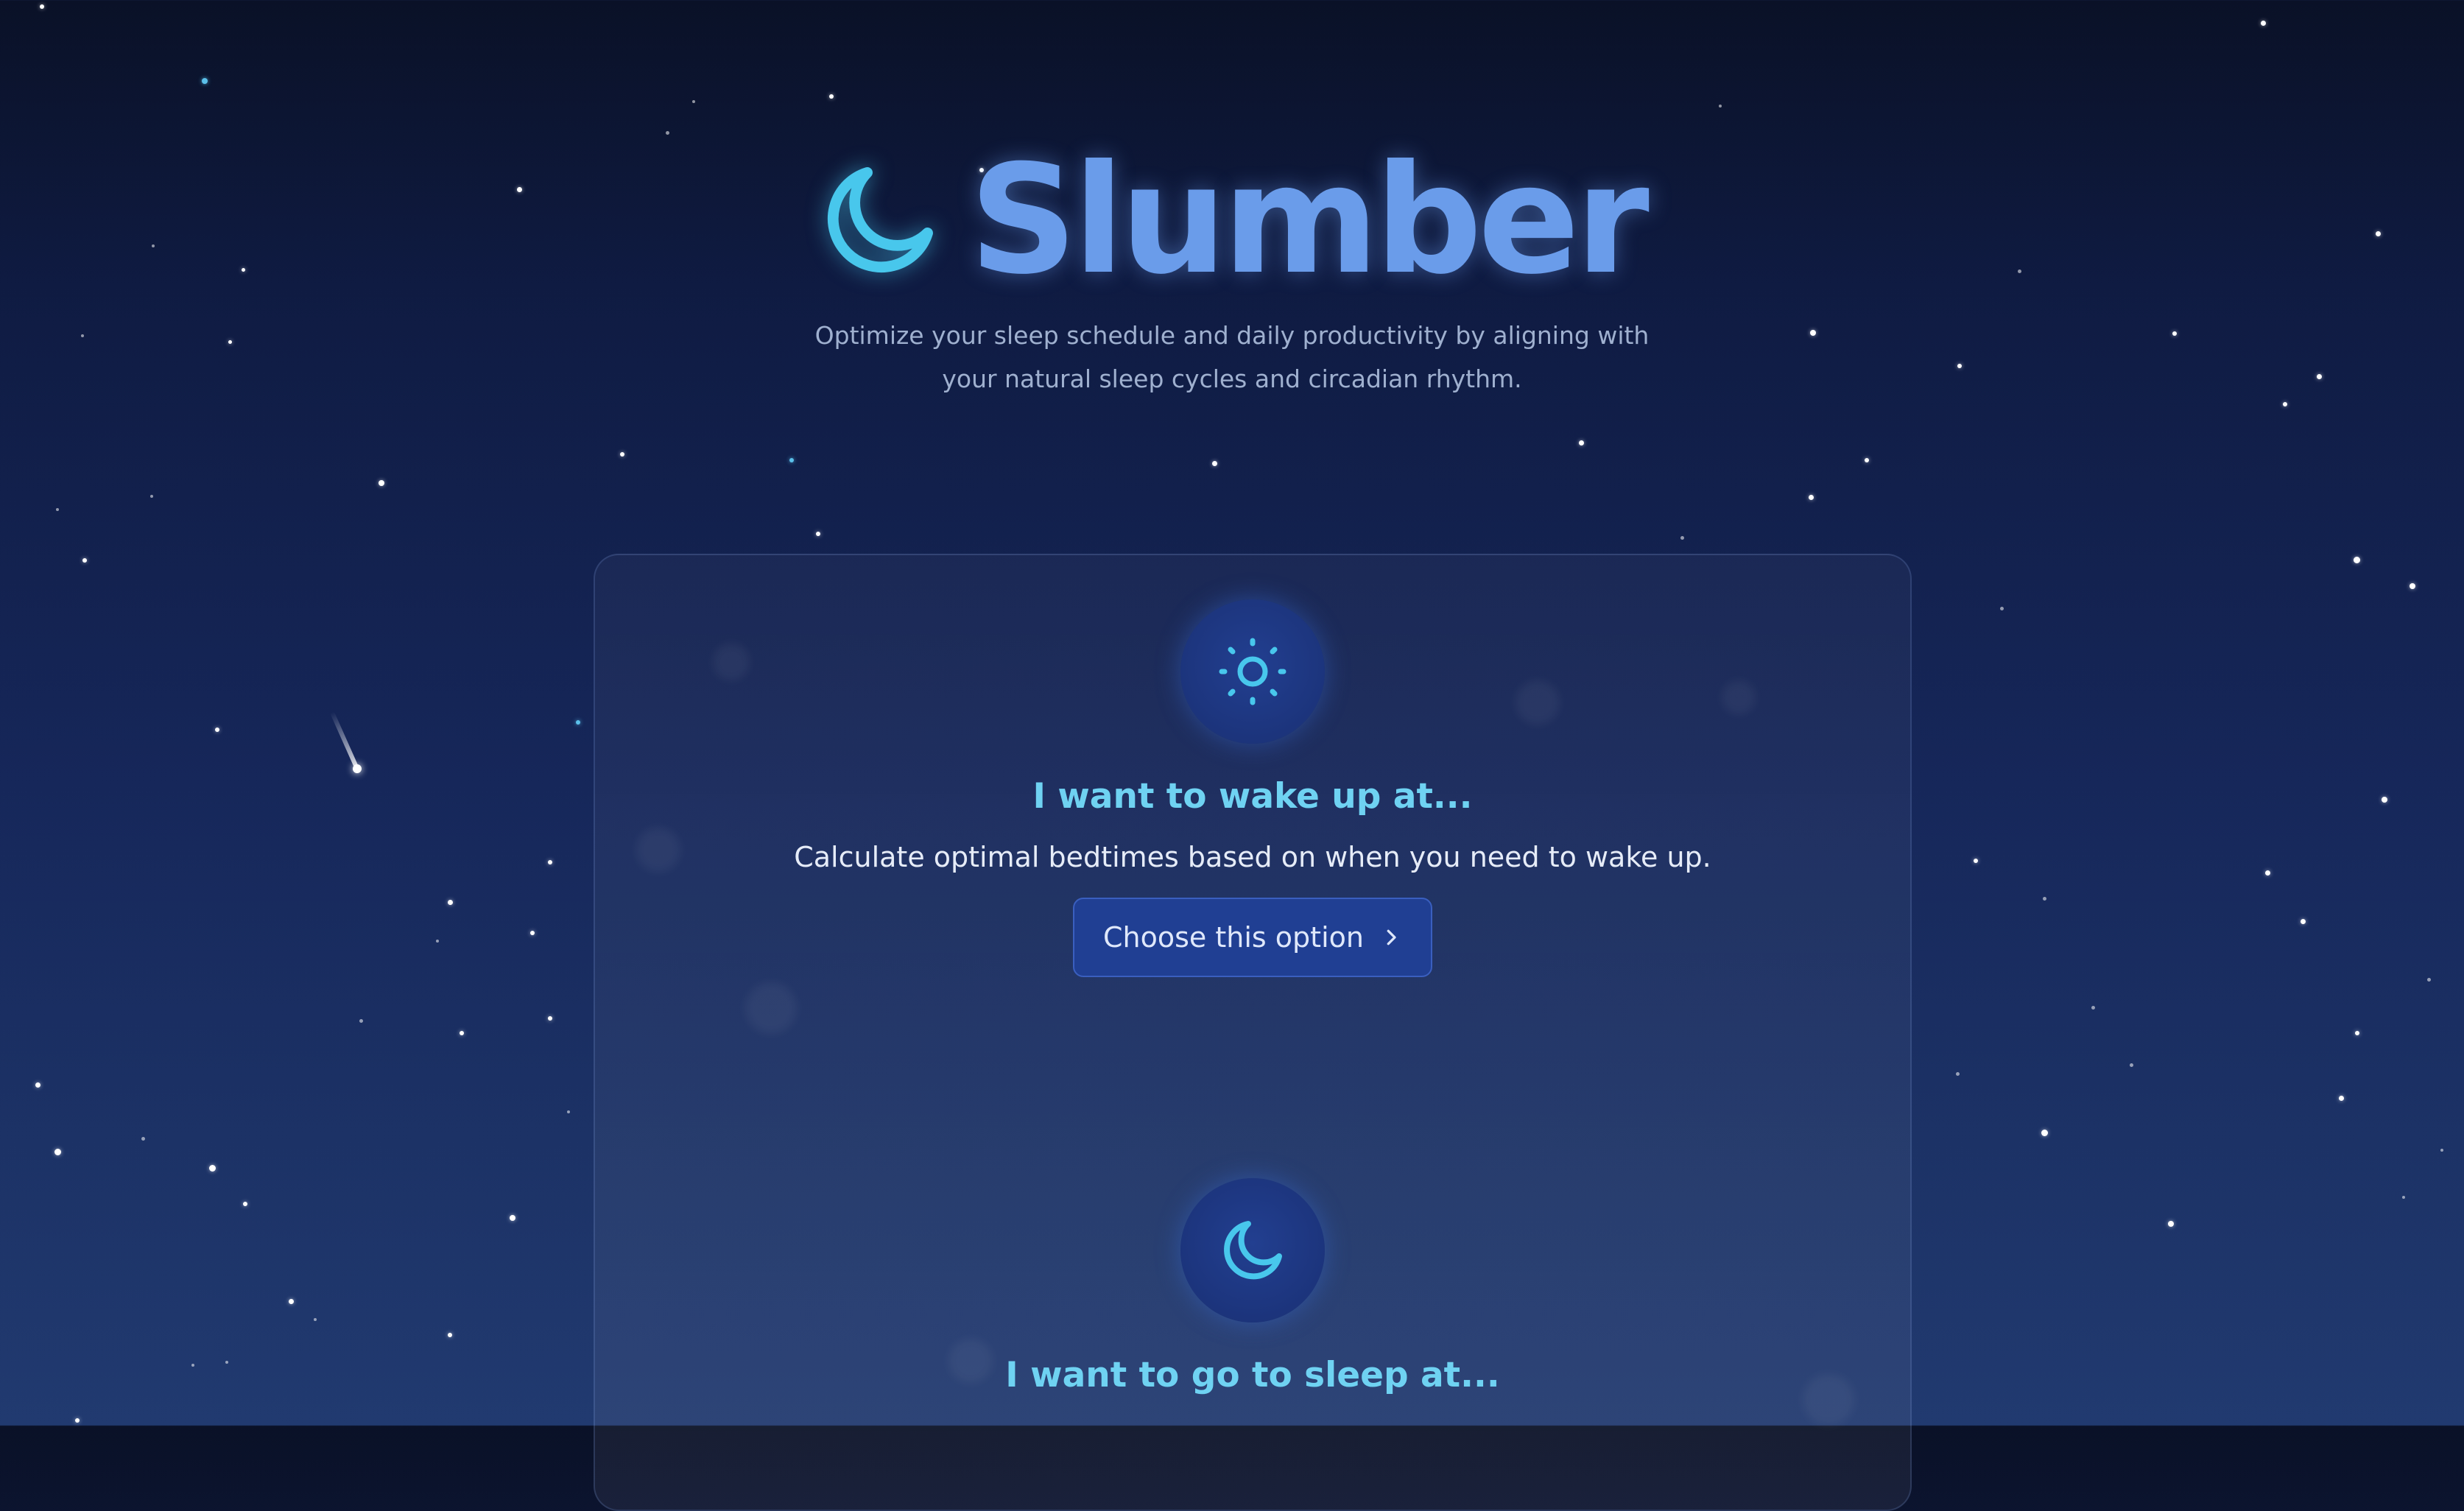 Image resolution: width=2464 pixels, height=1511 pixels. I want to click on moon-icon-badge, so click(1252, 1250).